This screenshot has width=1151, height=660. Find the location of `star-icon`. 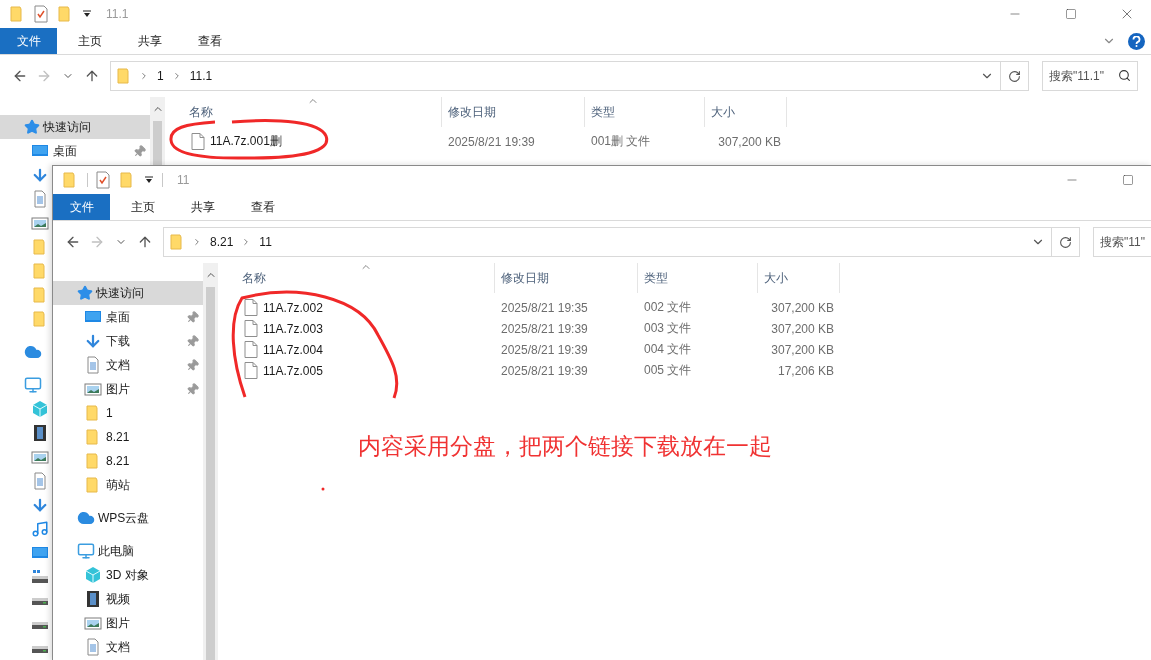

star-icon is located at coordinates (85, 293).